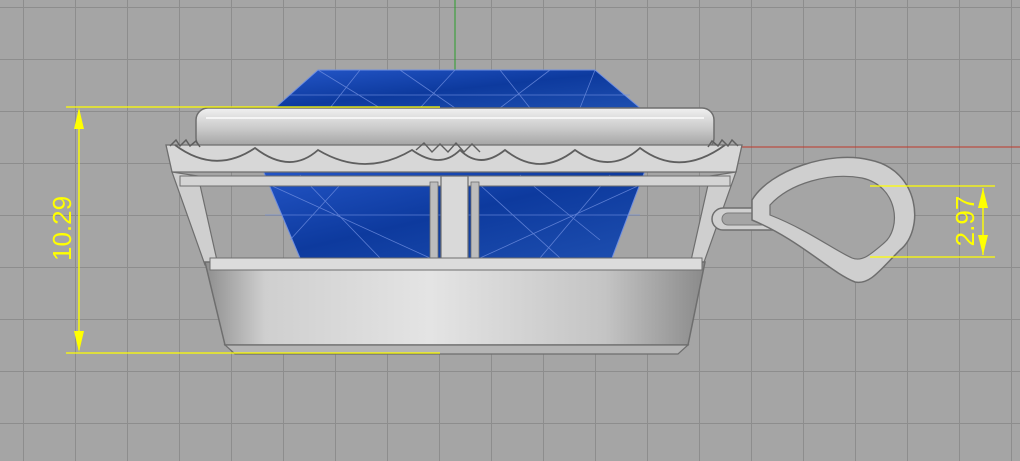 The width and height of the screenshot is (1020, 461). What do you see at coordinates (62, 228) in the screenshot?
I see `dimension-height-label: 10.29` at bounding box center [62, 228].